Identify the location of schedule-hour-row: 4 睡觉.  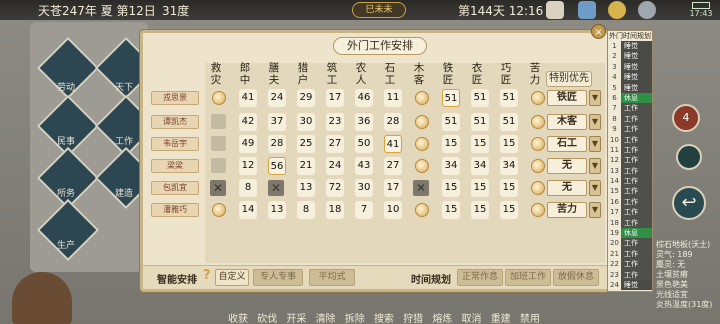
(630, 77).